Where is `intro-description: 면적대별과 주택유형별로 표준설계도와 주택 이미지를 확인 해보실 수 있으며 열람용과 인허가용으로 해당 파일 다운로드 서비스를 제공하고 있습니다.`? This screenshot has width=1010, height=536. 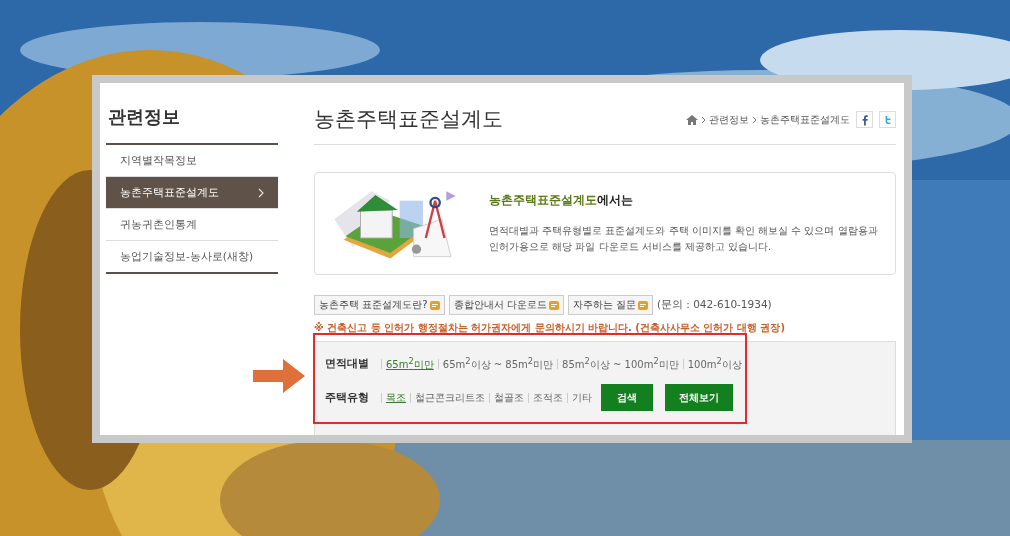 intro-description: 면적대별과 주택유형별로 표준설계도와 주택 이미지를 확인 해보실 수 있으며 열람용과 인허가용으로 해당 파일 다운로드 서비스를 제공하고 있습니다. is located at coordinates (684, 239).